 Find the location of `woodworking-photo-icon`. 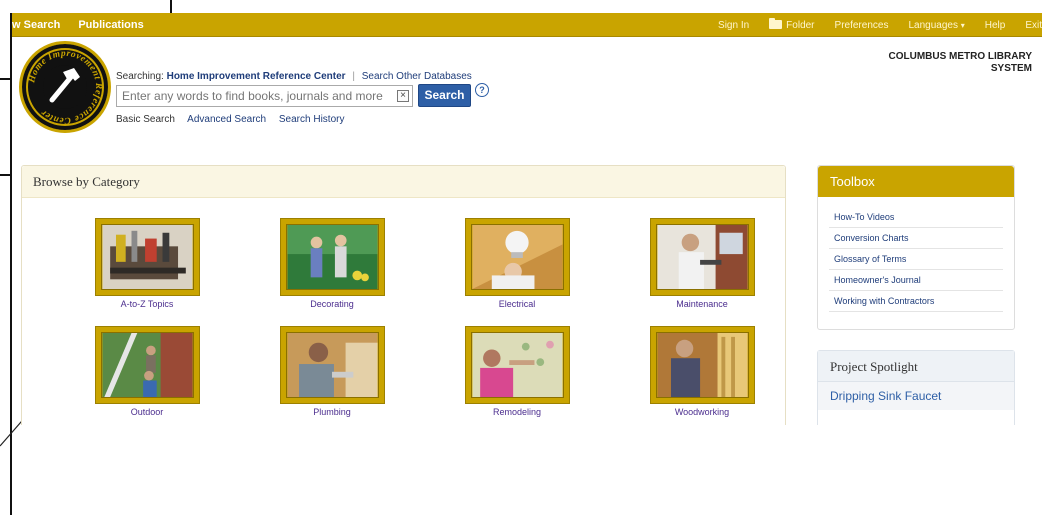

woodworking-photo-icon is located at coordinates (702, 365).